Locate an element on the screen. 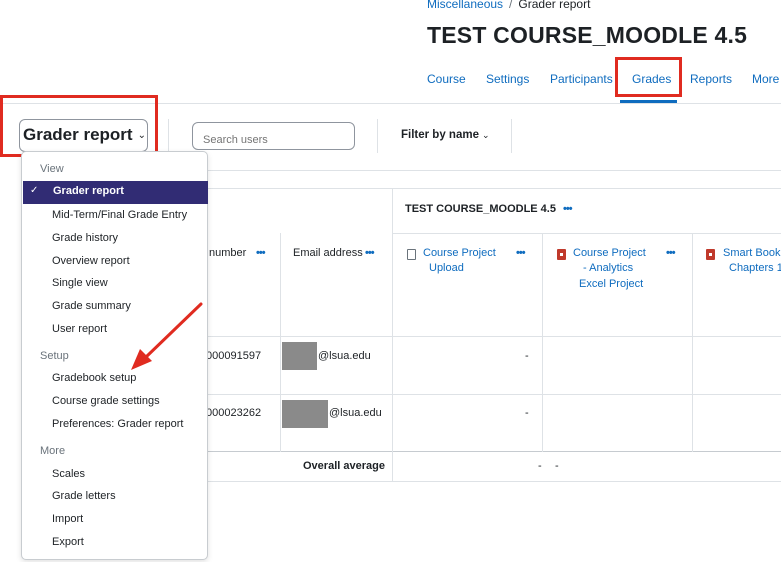 This screenshot has width=781, height=562. annotation-arrow-shaft is located at coordinates (173, 330).